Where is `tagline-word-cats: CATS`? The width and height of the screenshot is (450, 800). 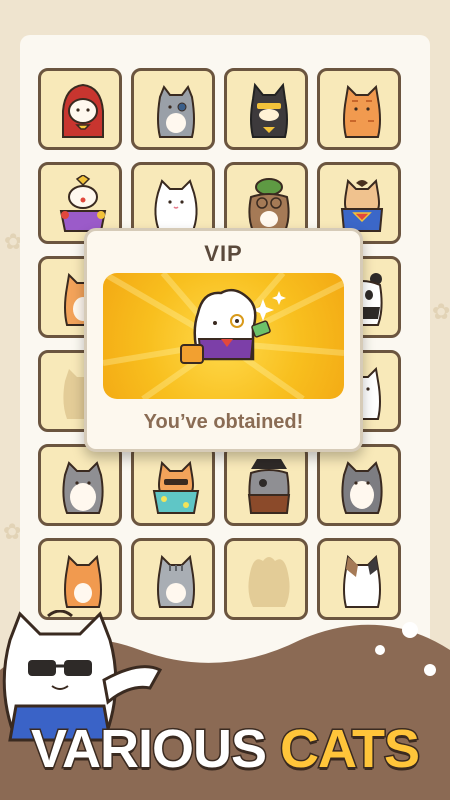
tagline-word-cats: CATS is located at coordinates (350, 749).